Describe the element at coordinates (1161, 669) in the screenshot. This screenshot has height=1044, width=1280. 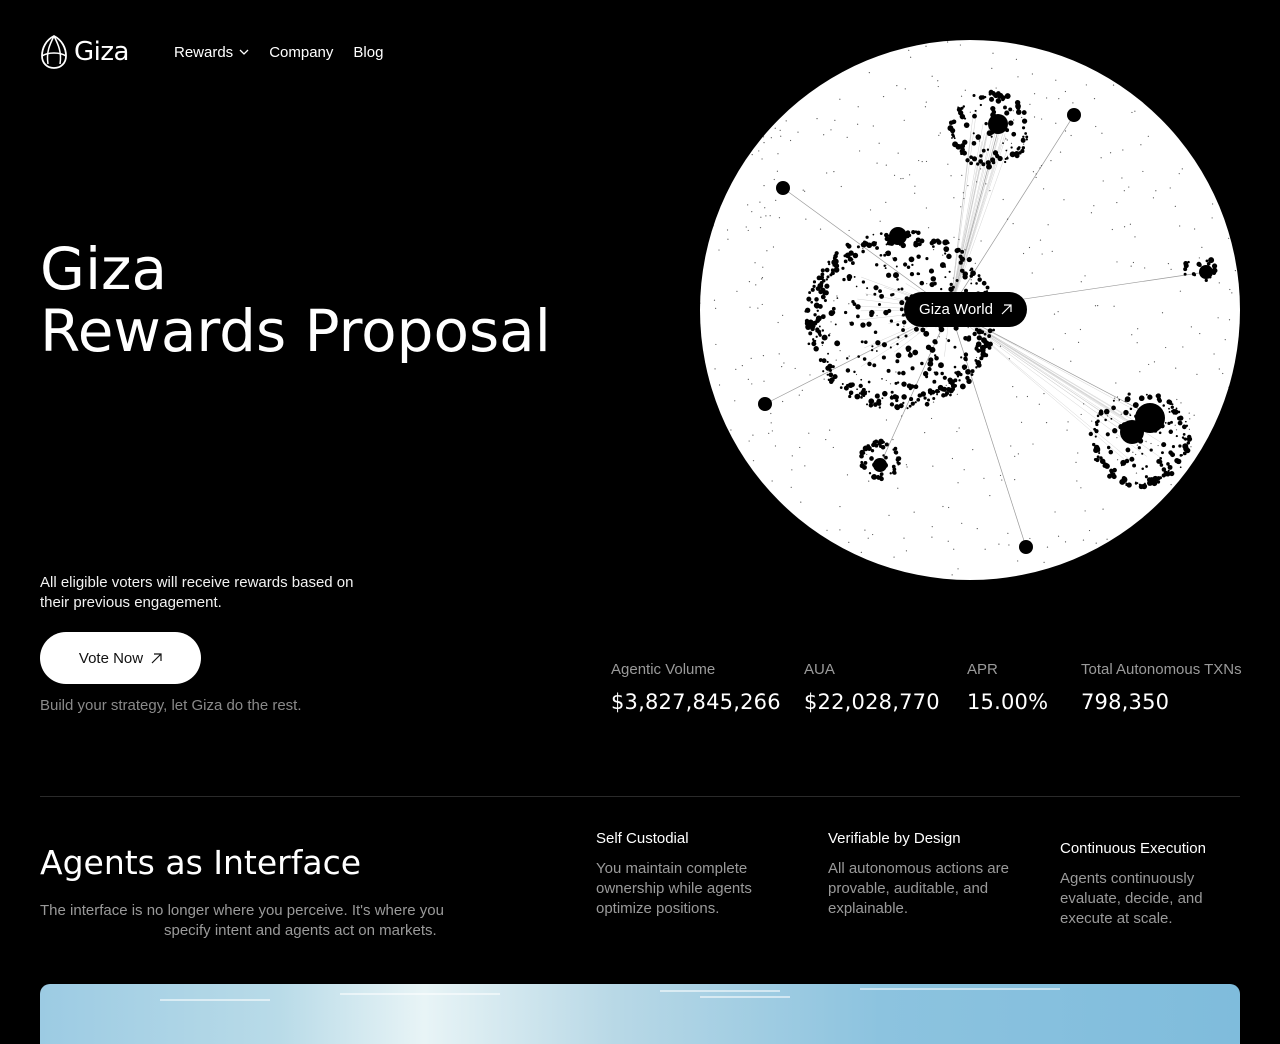
I see `stat-label: Total Autonomous TXNs` at that location.